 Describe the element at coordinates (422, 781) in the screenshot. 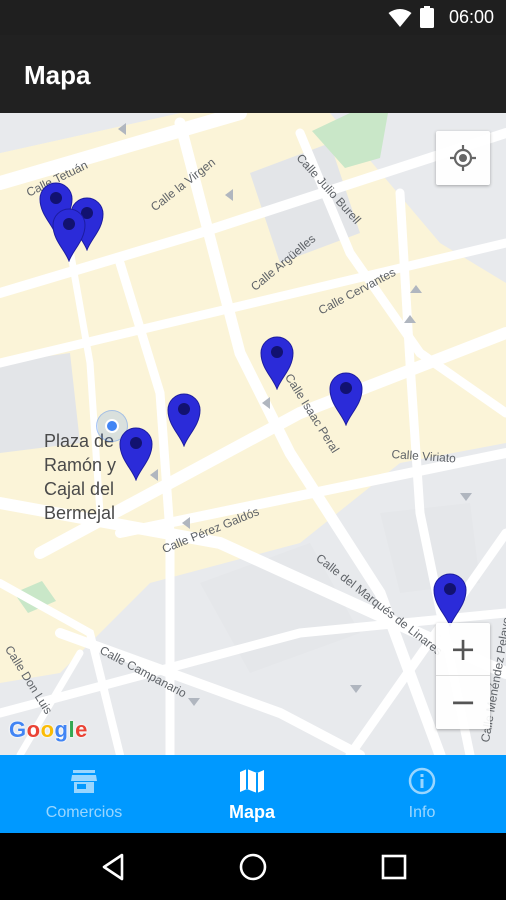

I see `info-icon` at that location.